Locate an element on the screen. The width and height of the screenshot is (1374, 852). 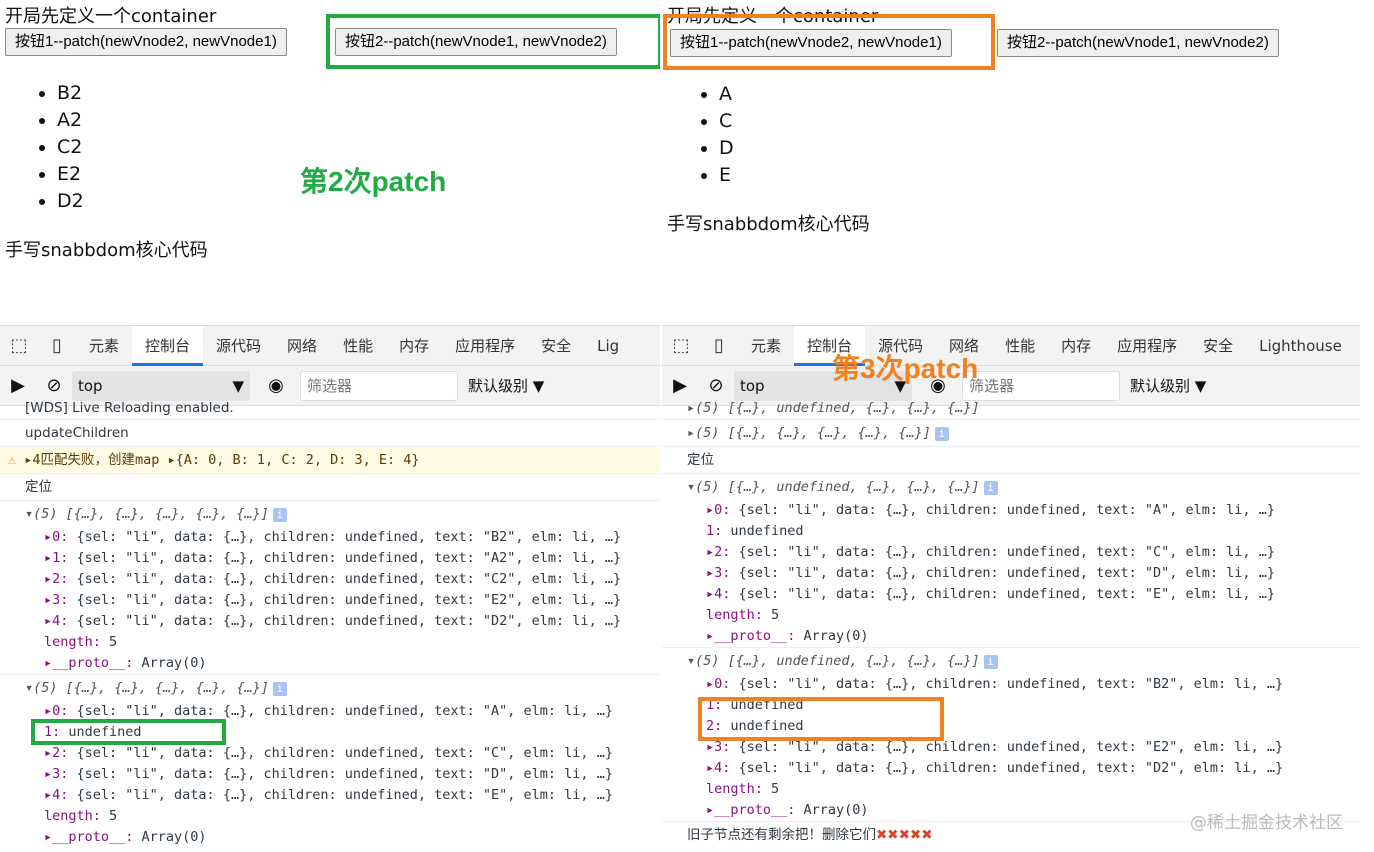
list-item: A is located at coordinates (726, 94).